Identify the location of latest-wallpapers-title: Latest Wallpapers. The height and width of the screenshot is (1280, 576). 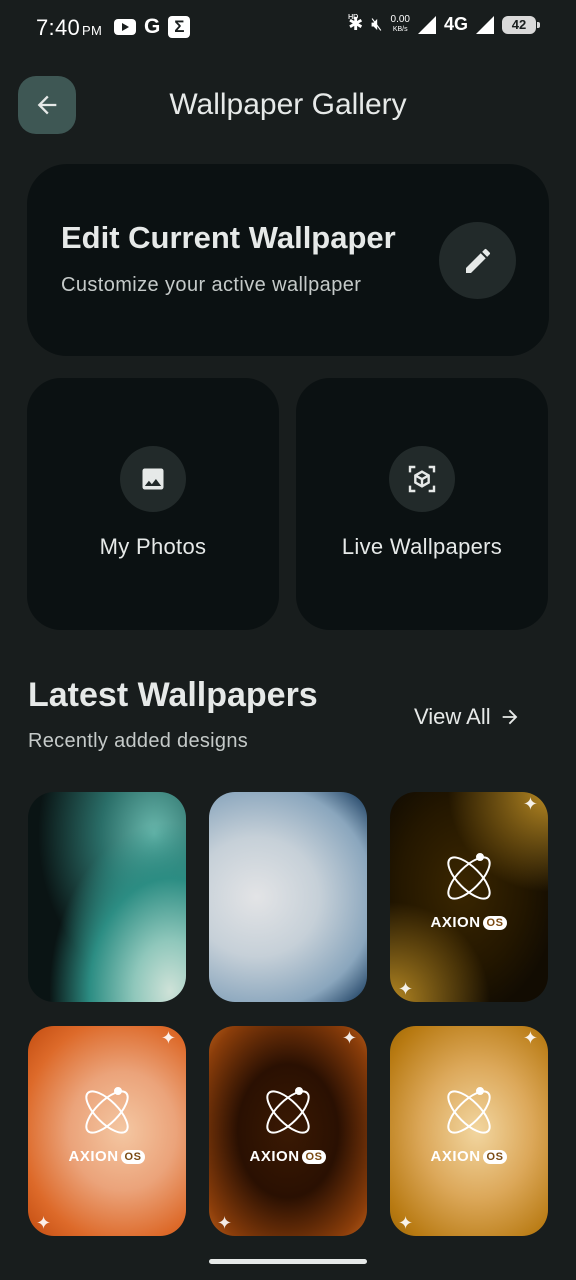
(173, 695).